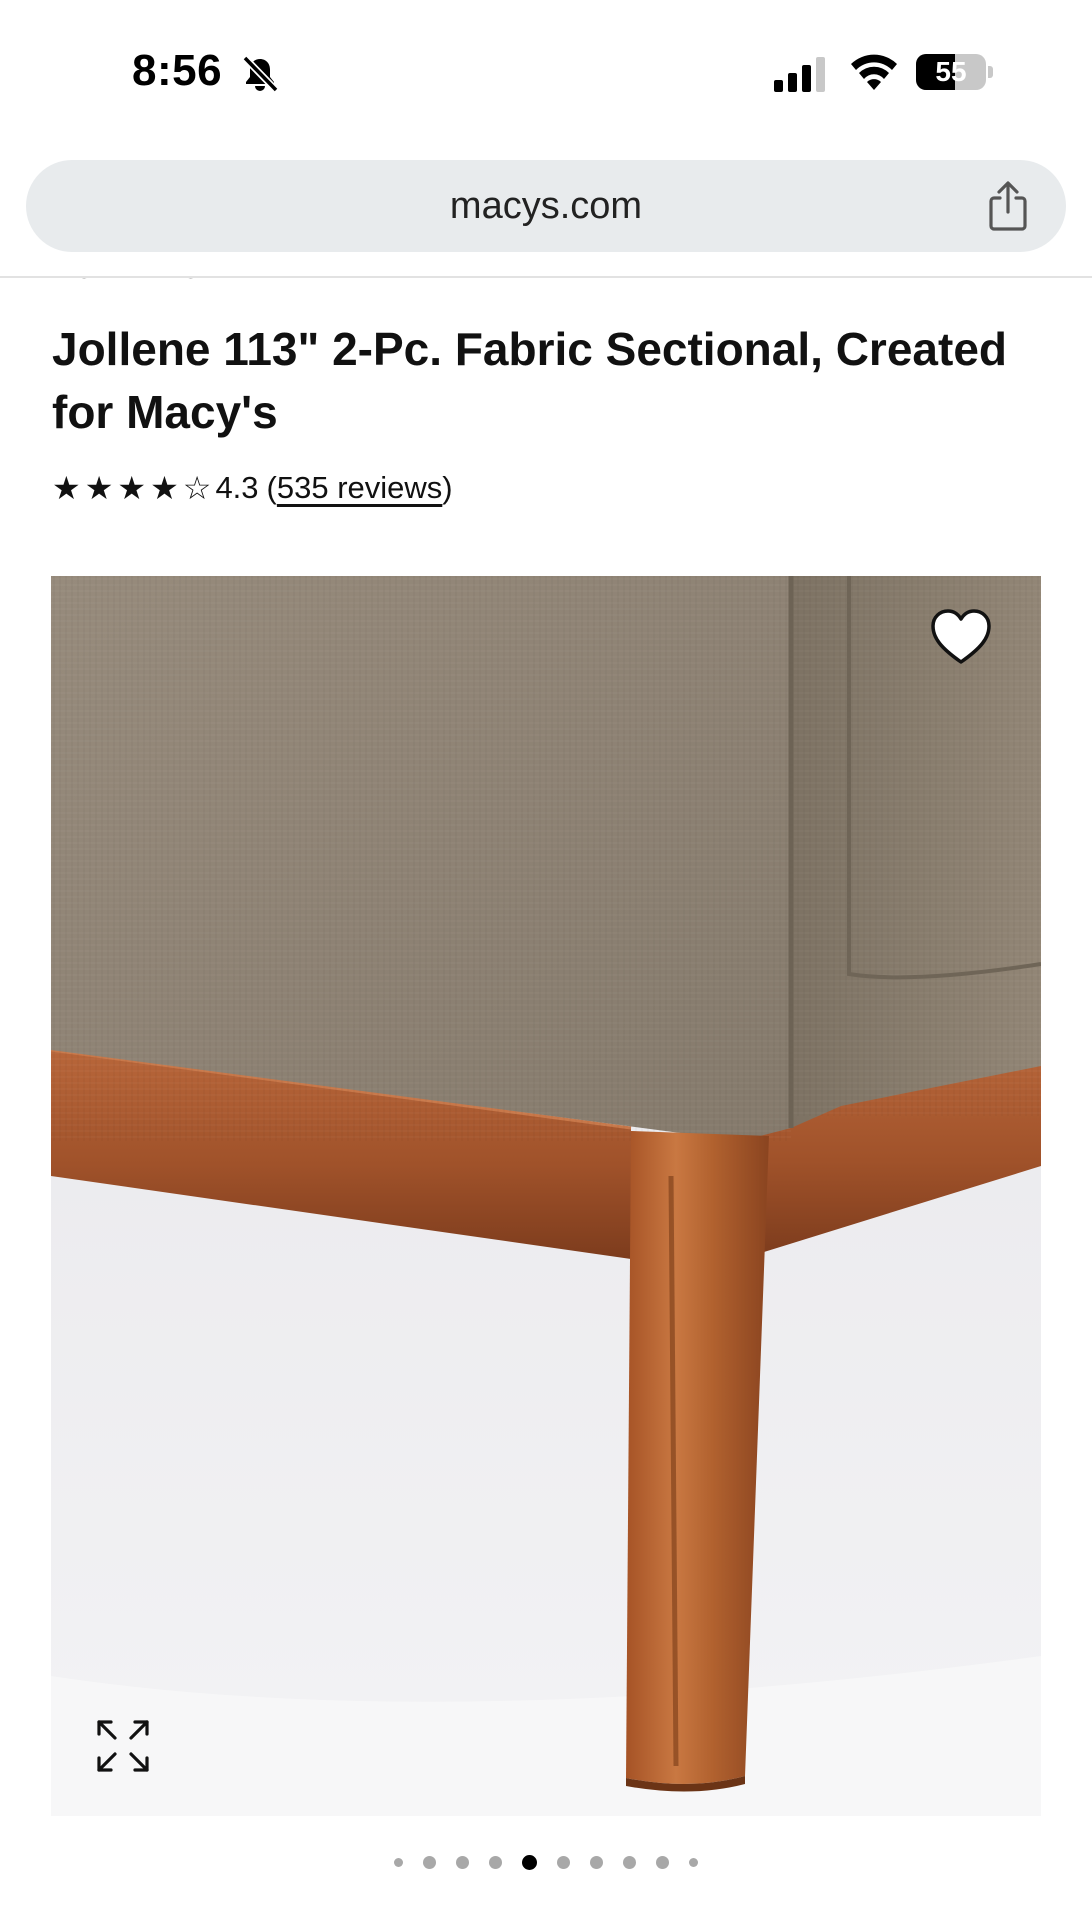  What do you see at coordinates (874, 72) in the screenshot?
I see `wifi-icon` at bounding box center [874, 72].